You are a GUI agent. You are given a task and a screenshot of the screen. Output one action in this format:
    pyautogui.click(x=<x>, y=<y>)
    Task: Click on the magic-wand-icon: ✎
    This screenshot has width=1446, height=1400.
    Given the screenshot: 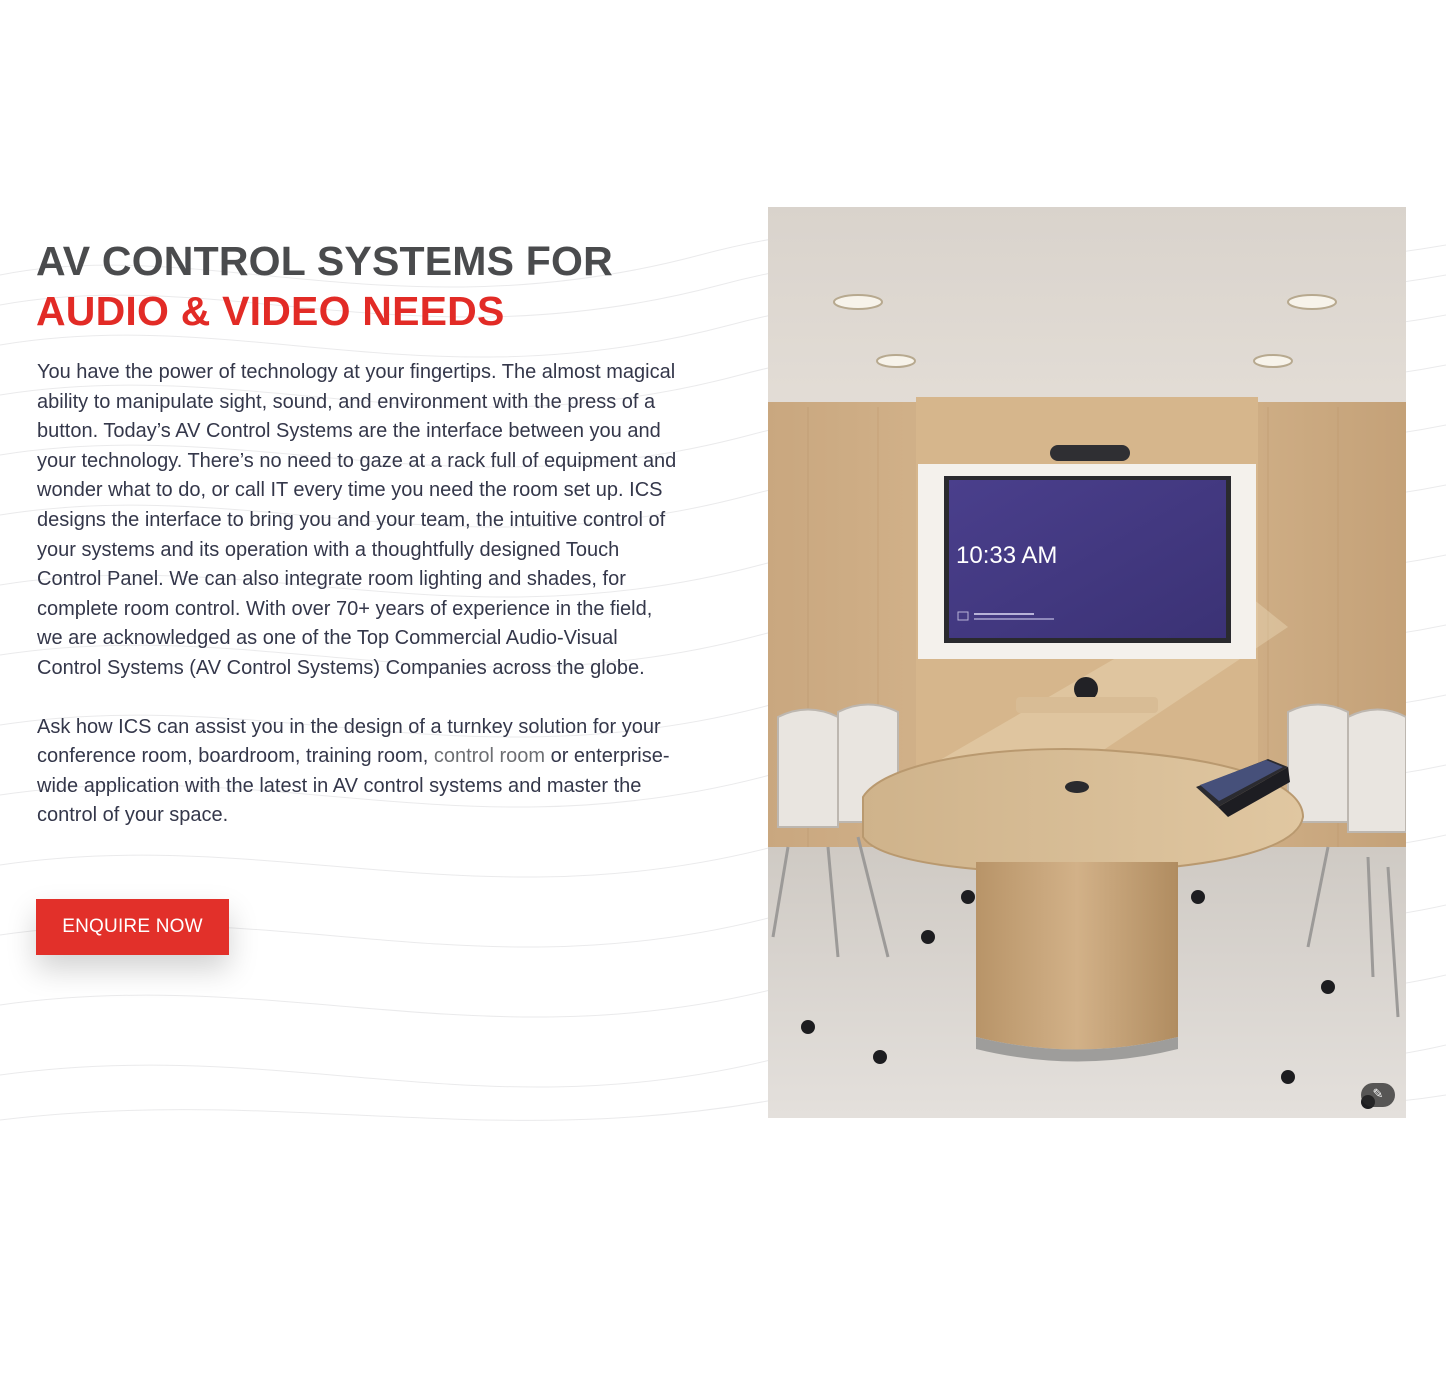 What is the action you would take?
    pyautogui.click(x=1378, y=1095)
    